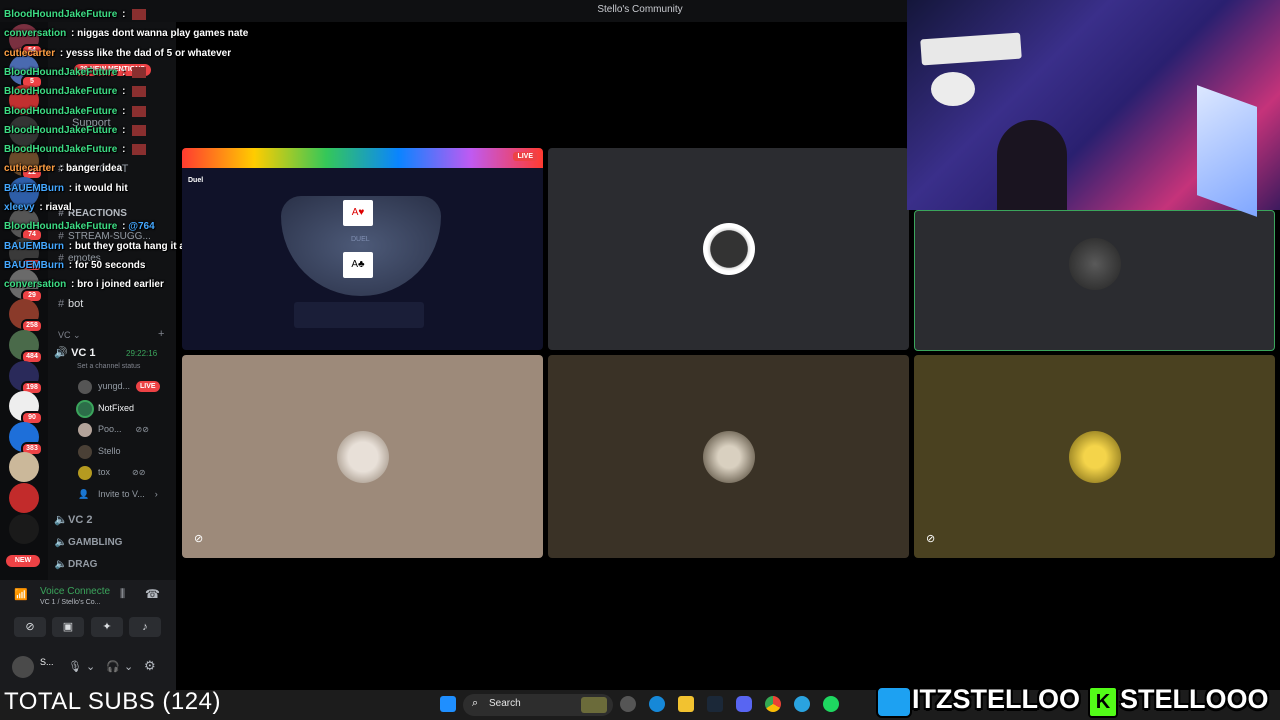 The image size is (1280, 720). What do you see at coordinates (358, 213) in the screenshot?
I see `card-icon: A♥` at bounding box center [358, 213].